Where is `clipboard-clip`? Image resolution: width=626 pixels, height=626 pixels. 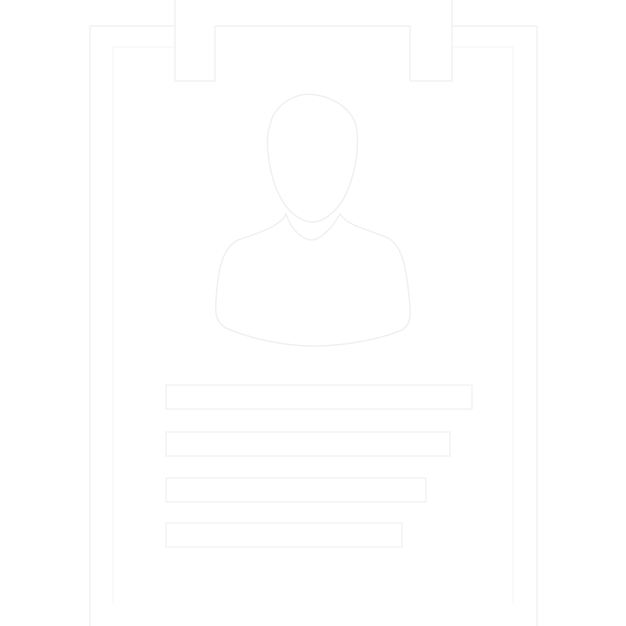 clipboard-clip is located at coordinates (313, 41).